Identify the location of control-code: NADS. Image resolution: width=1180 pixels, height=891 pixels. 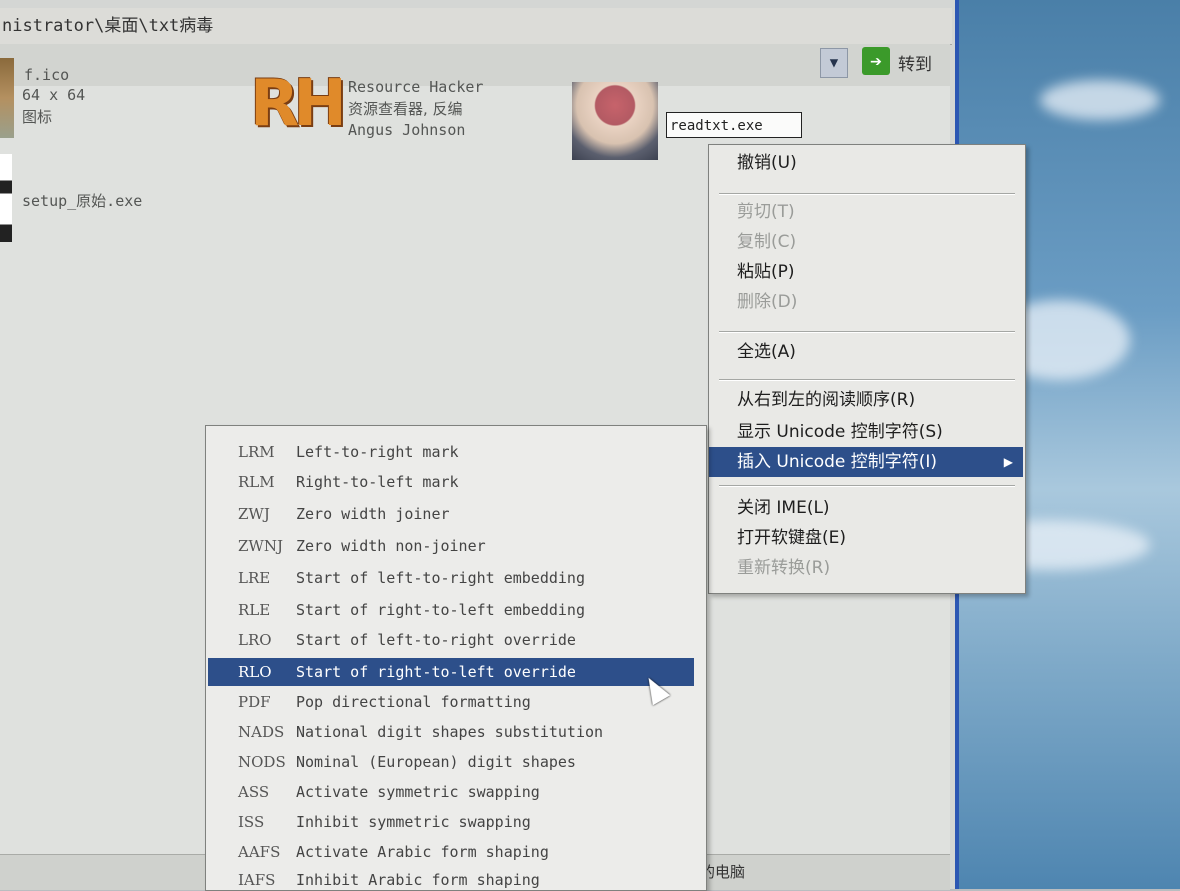
(261, 732).